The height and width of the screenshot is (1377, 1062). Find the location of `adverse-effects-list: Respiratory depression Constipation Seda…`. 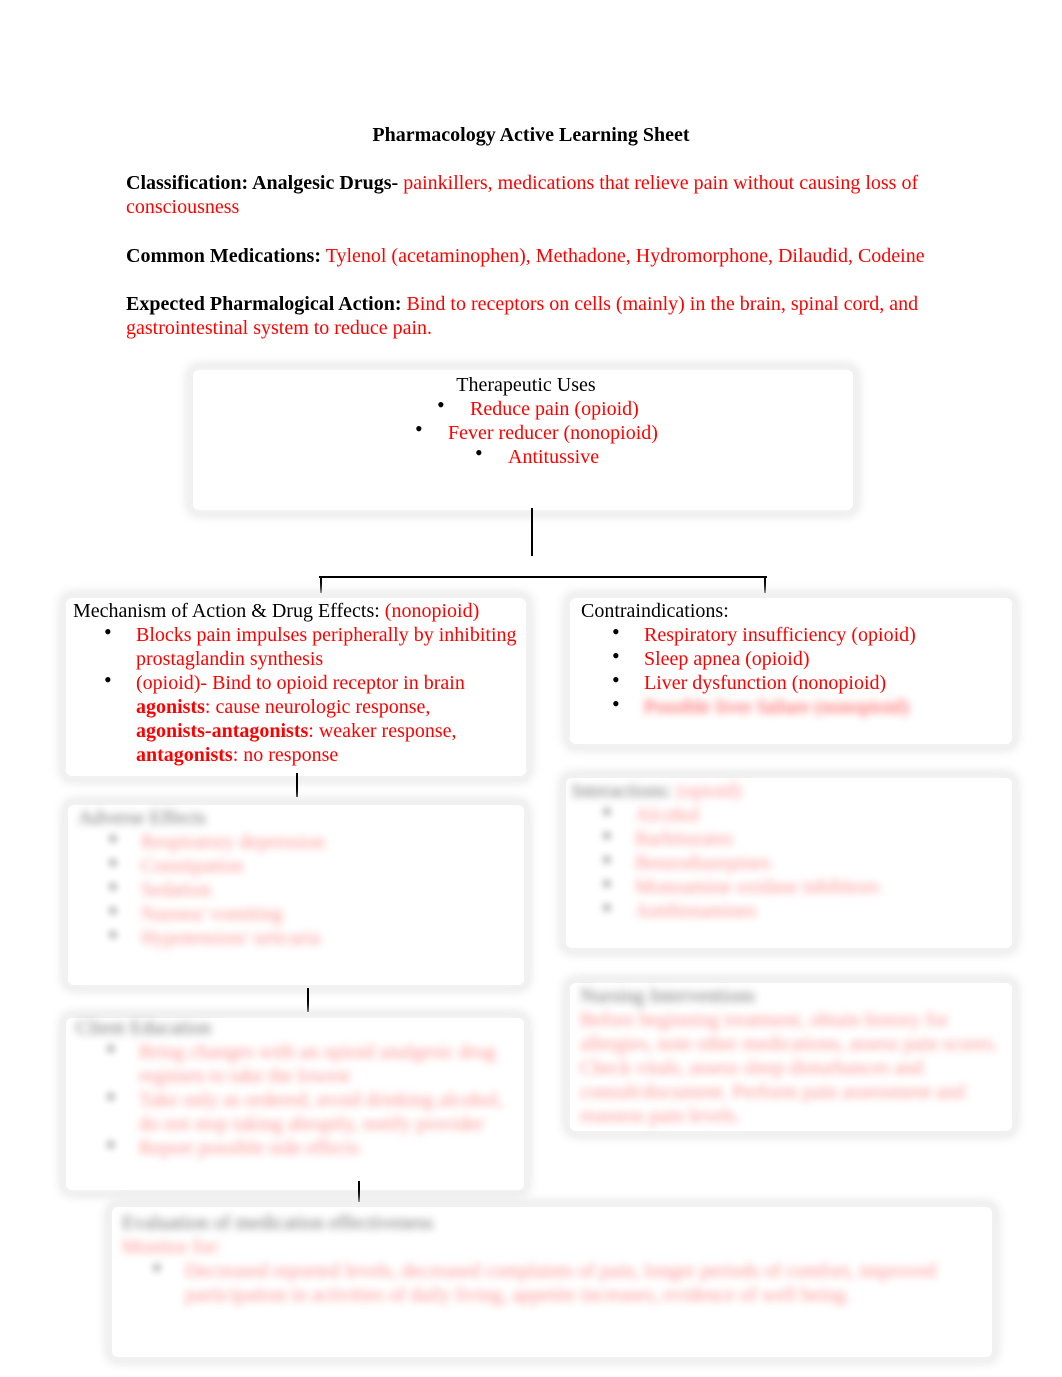

adverse-effects-list: Respiratory depression Constipation Seda… is located at coordinates (298, 888).